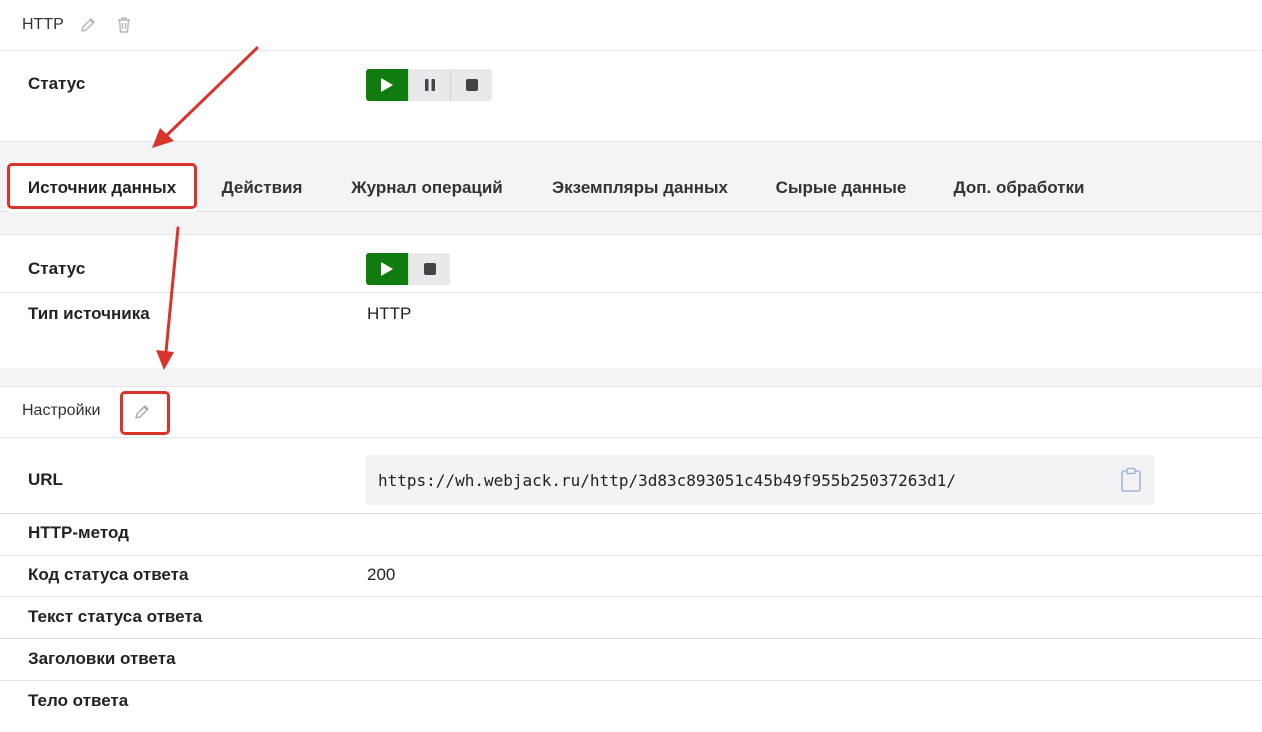  What do you see at coordinates (381, 574) in the screenshot?
I see `status-code-value: 200` at bounding box center [381, 574].